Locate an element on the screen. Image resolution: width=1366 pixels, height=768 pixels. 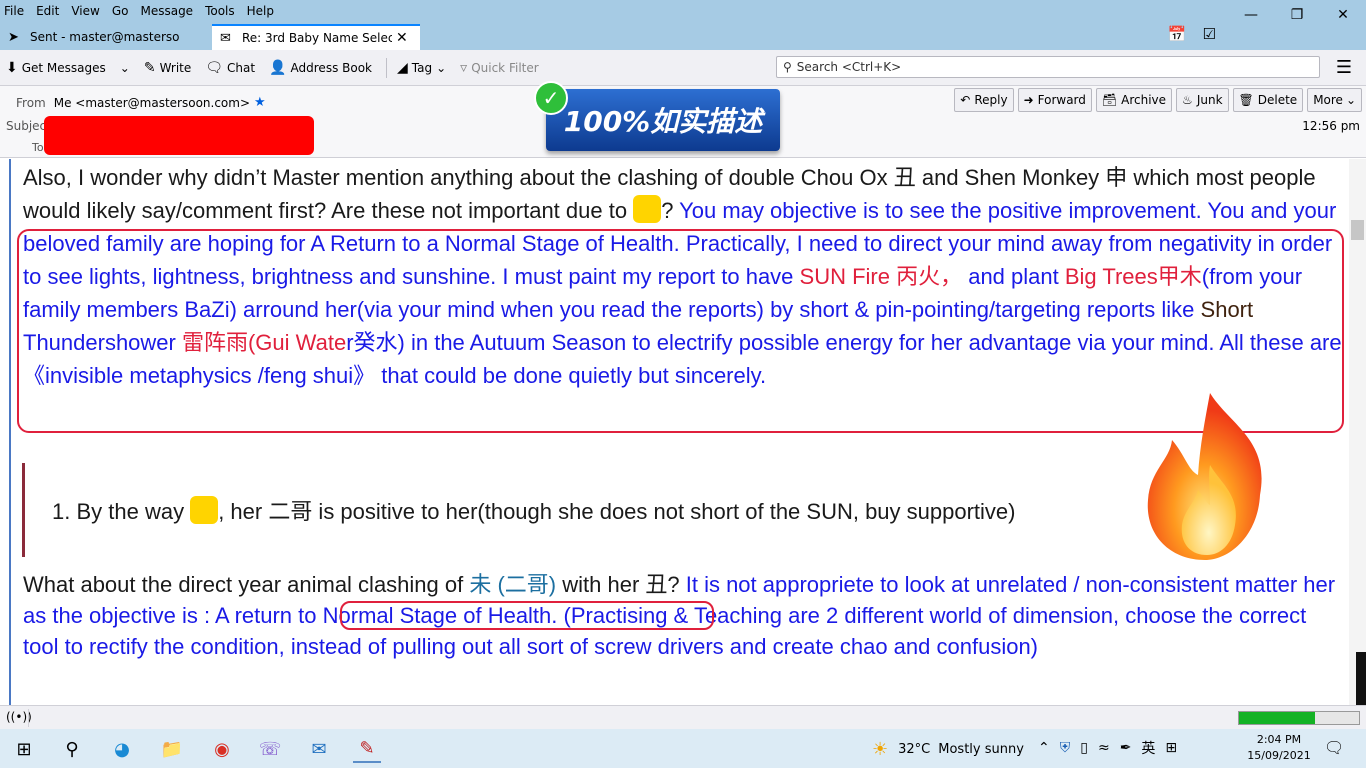
thunderbird-icon: ✉ is located at coordinates (319, 749).